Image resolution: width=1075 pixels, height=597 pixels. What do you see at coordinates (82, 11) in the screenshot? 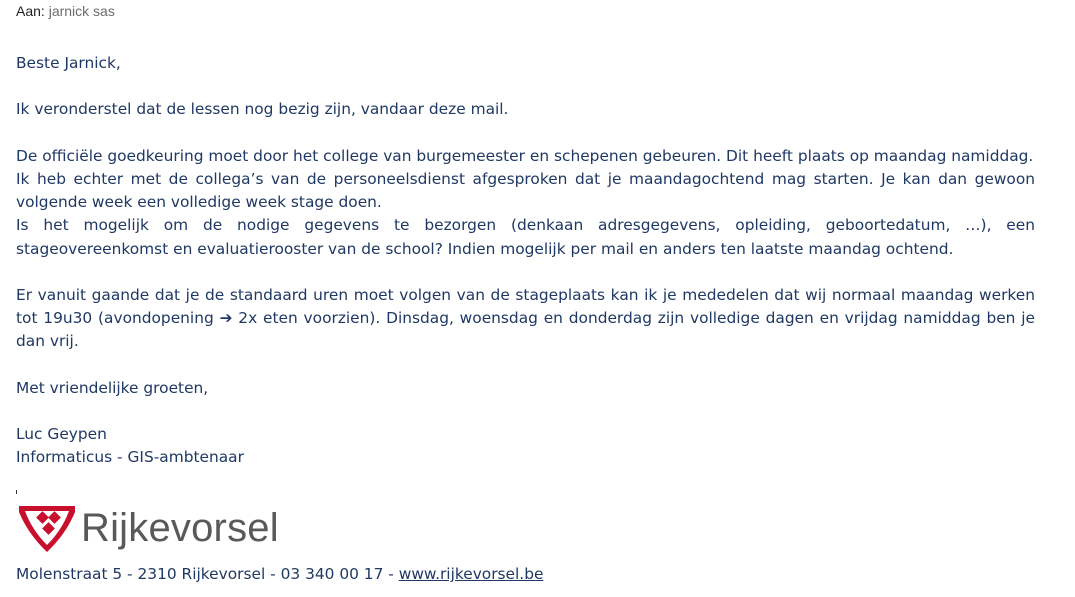
I see `recipient-name: jarnick sas` at bounding box center [82, 11].